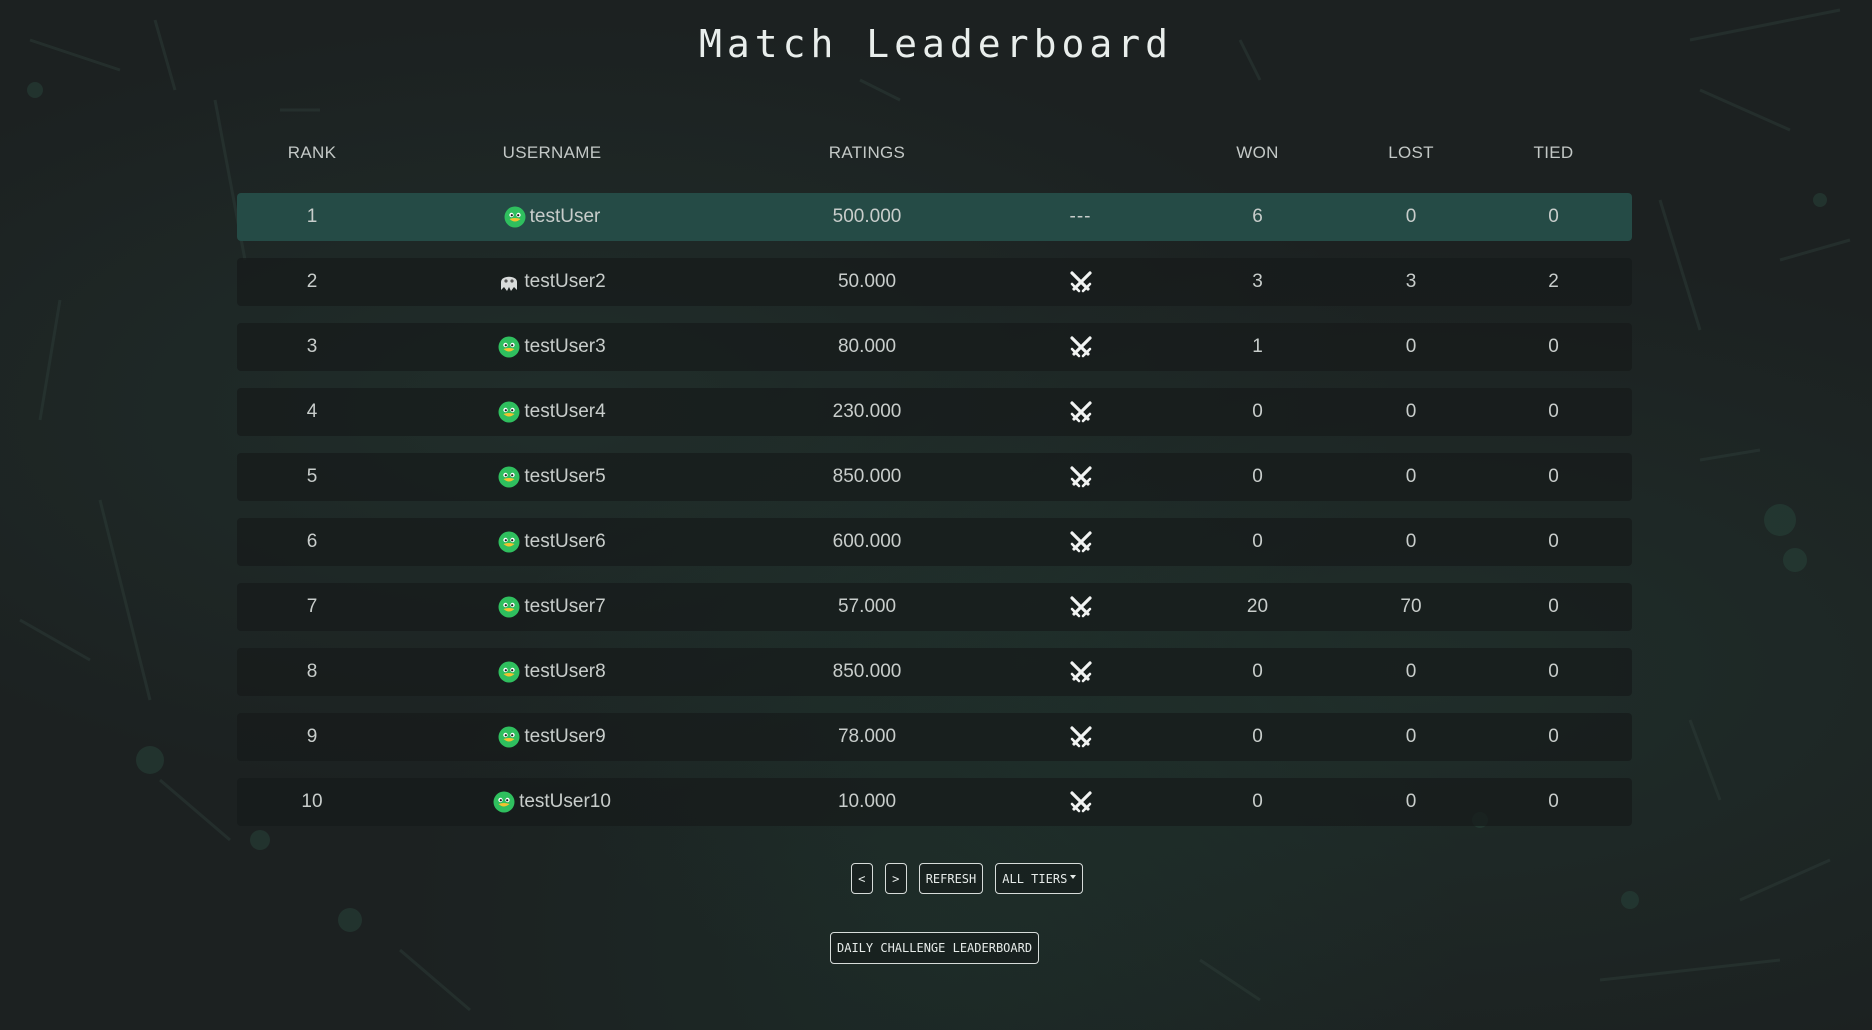  What do you see at coordinates (552, 477) in the screenshot?
I see `username-cell: testUser5` at bounding box center [552, 477].